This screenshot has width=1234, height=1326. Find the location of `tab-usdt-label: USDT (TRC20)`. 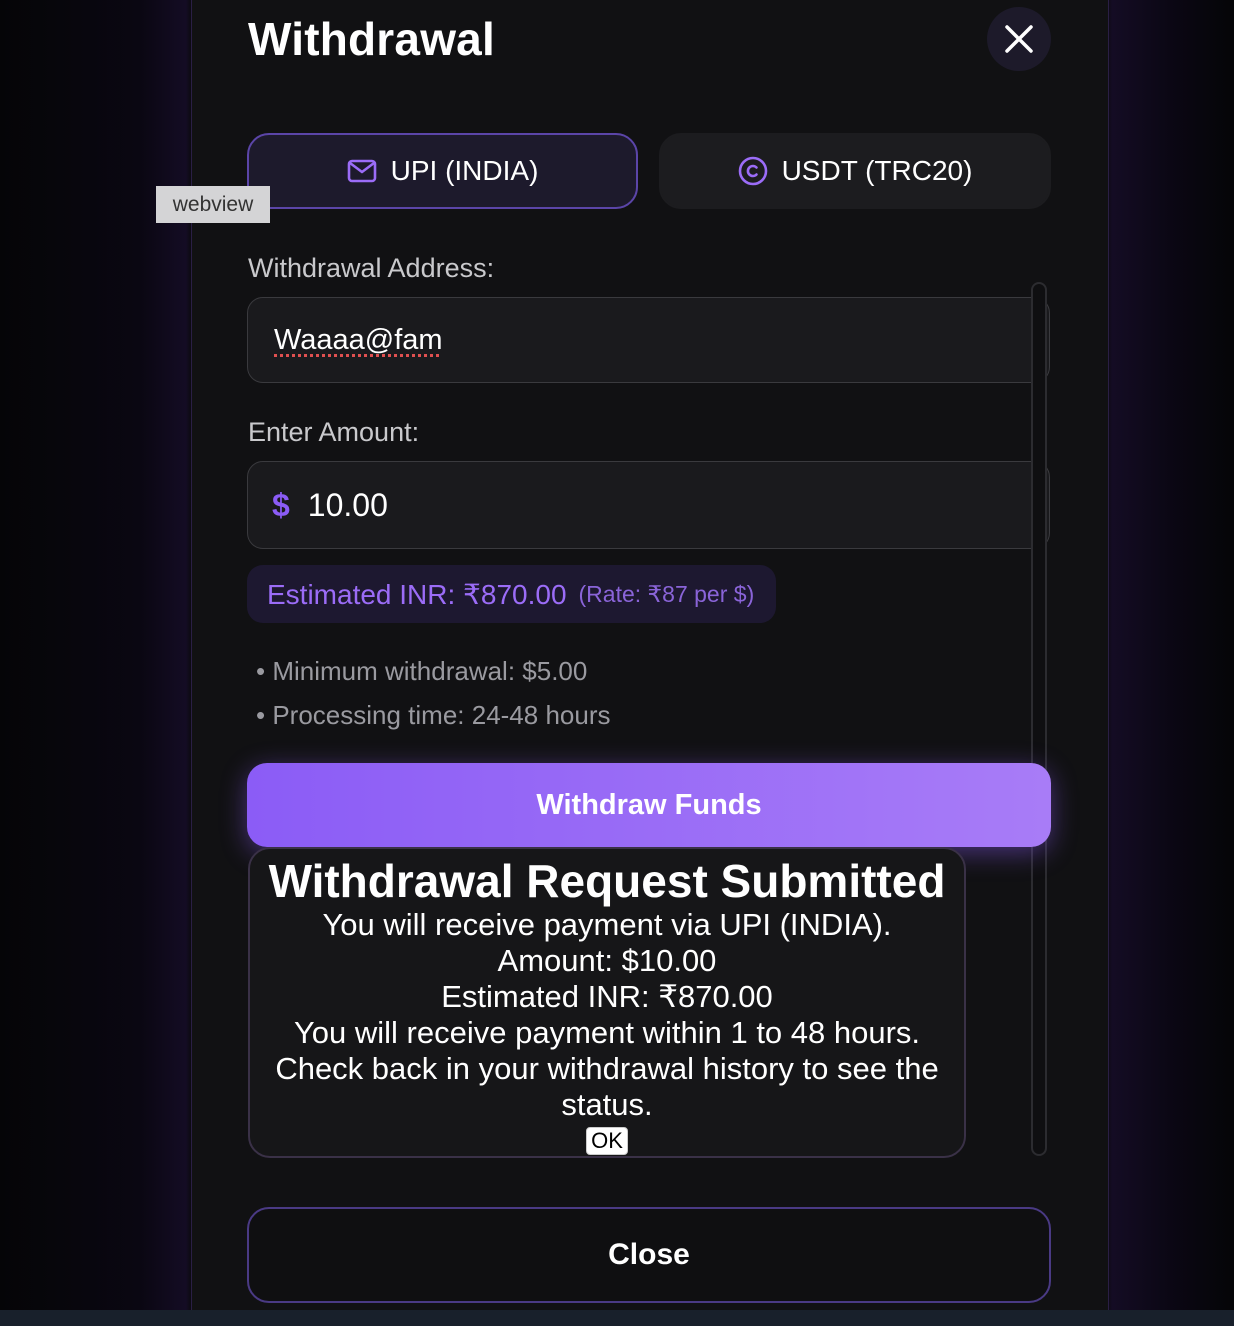

tab-usdt-label: USDT (TRC20) is located at coordinates (877, 170).